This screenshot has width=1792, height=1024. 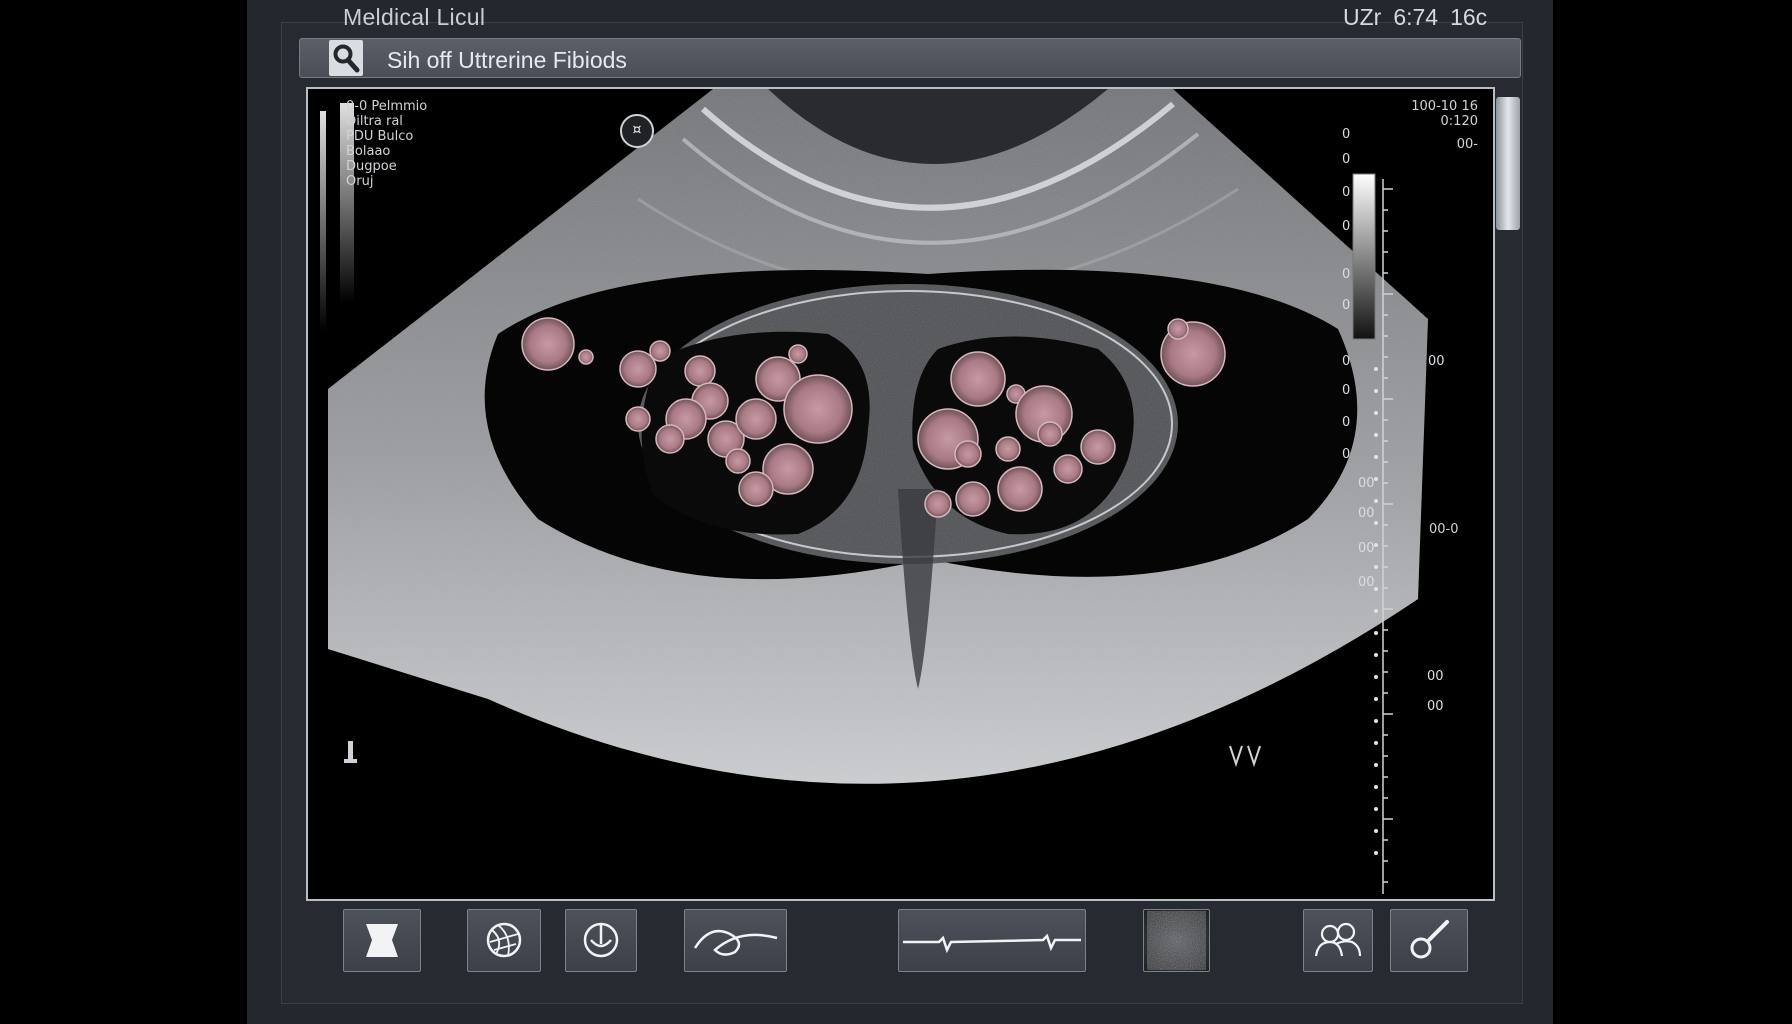 What do you see at coordinates (1408, 125) in the screenshot?
I see `date-stamp: 100-10 16 0:120 00-` at bounding box center [1408, 125].